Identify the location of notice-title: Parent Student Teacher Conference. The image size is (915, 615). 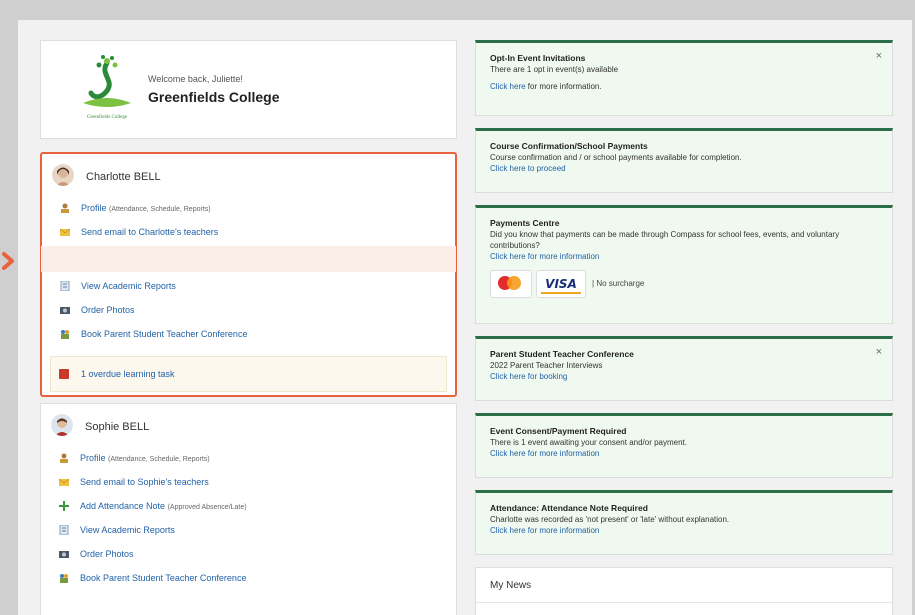
(562, 354).